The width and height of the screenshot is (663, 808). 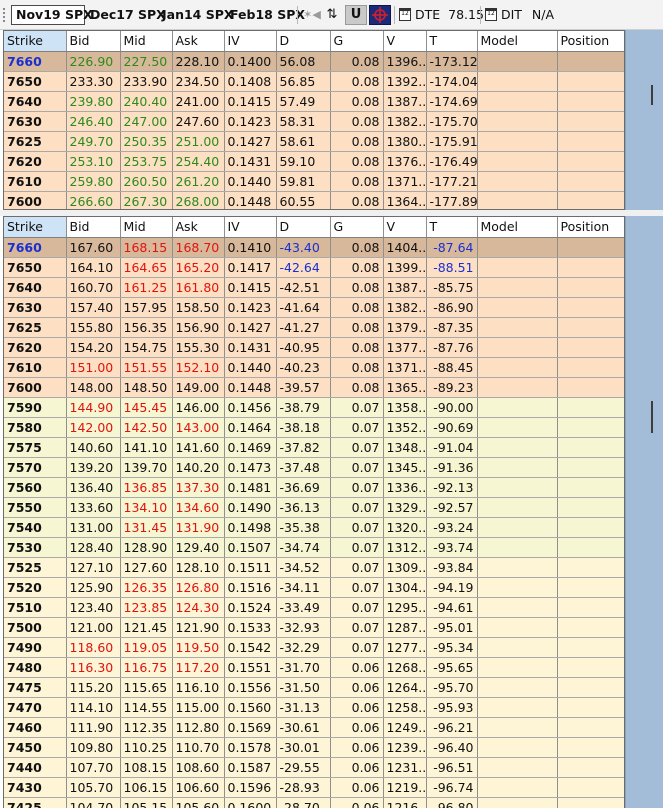 What do you see at coordinates (198, 802) in the screenshot?
I see `cell-ask: 105.60` at bounding box center [198, 802].